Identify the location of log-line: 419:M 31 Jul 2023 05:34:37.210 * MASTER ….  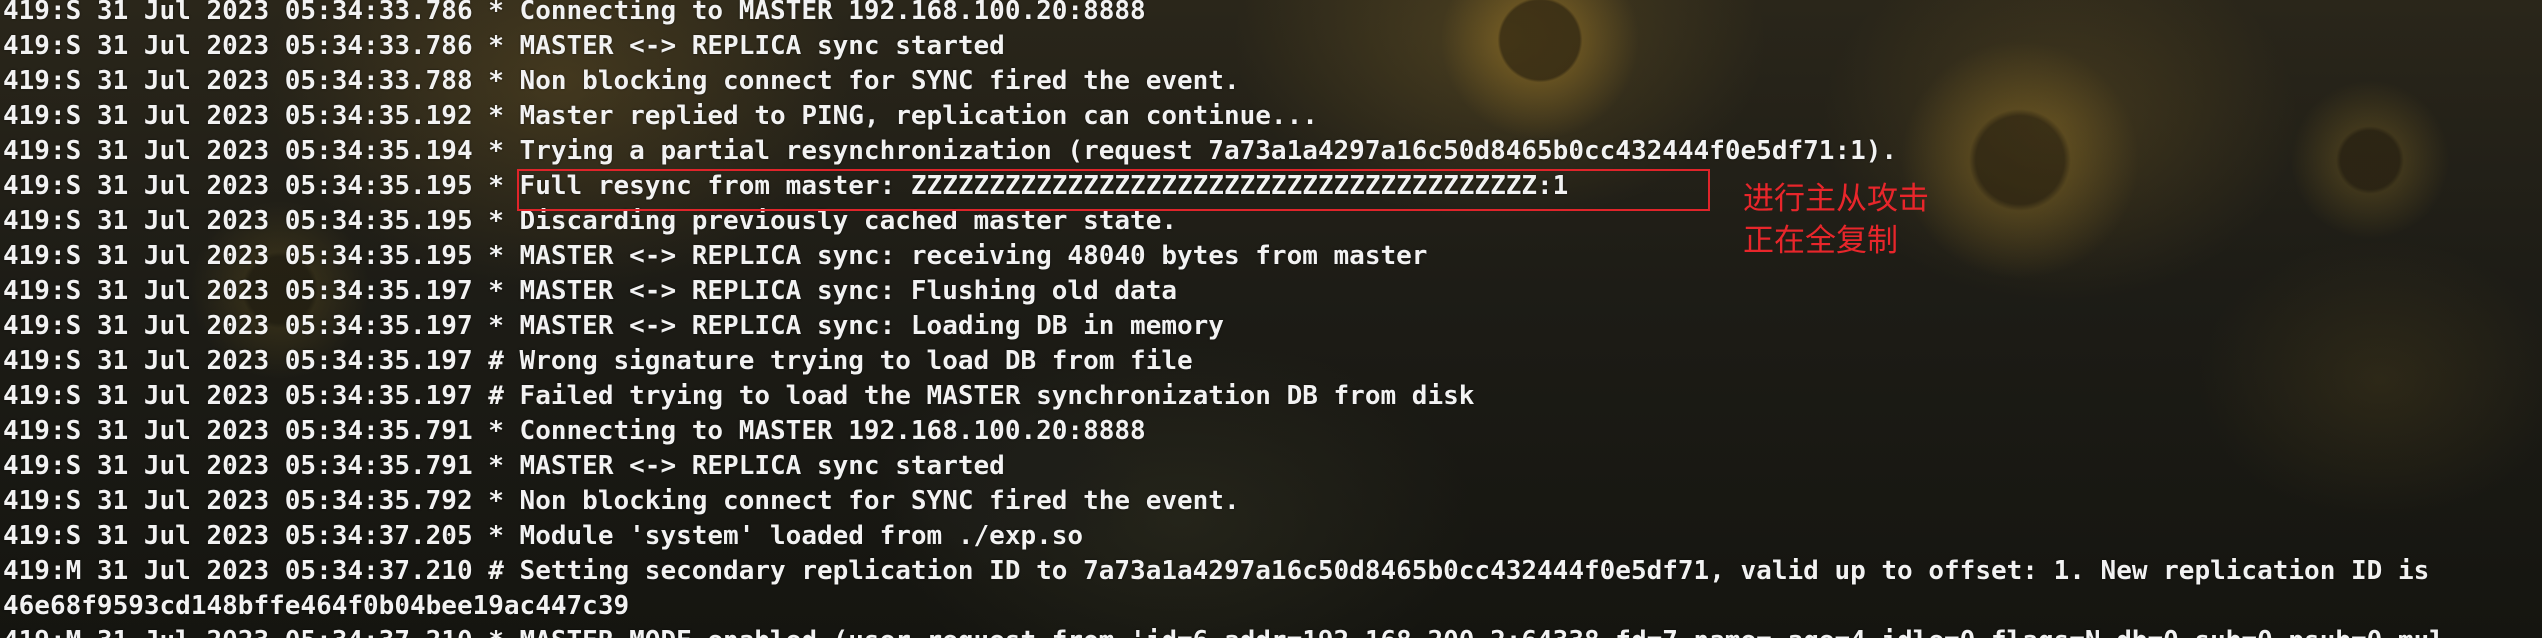
(1224, 631).